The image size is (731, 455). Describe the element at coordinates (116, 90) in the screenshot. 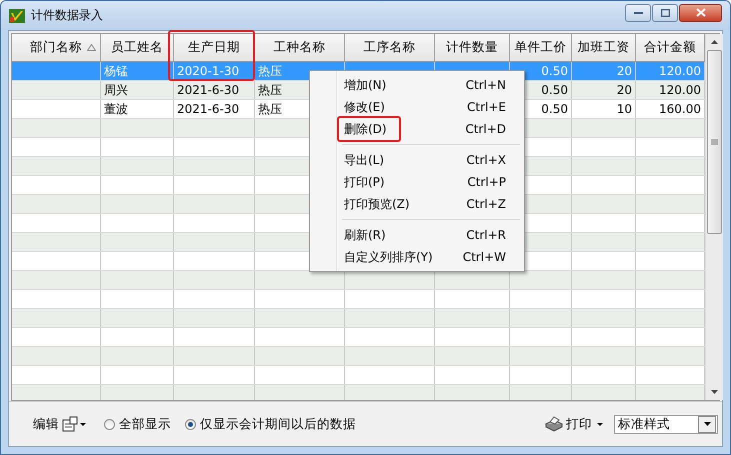

I see `table-cell: 周兴` at that location.